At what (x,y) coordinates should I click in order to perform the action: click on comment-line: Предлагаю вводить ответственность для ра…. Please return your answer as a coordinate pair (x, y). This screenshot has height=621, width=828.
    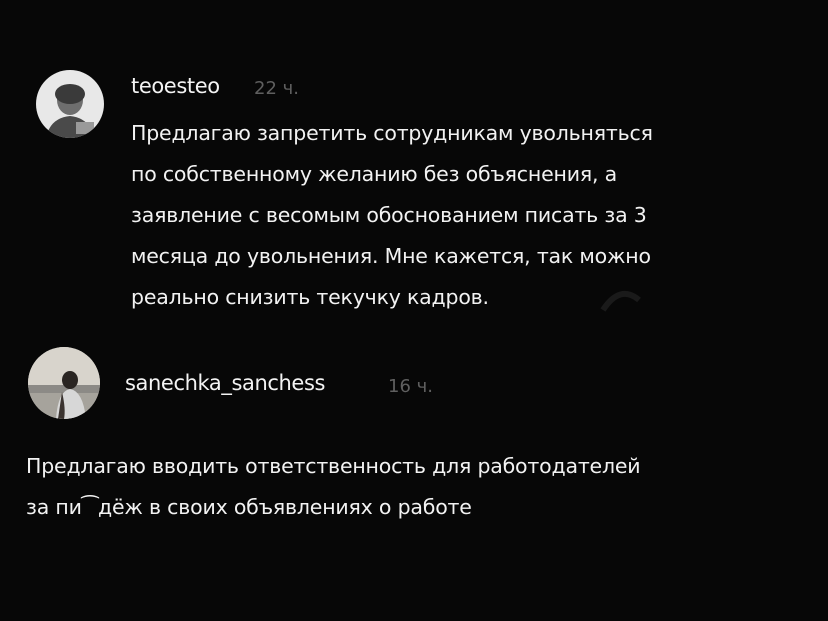
    Looking at the image, I should click on (333, 466).